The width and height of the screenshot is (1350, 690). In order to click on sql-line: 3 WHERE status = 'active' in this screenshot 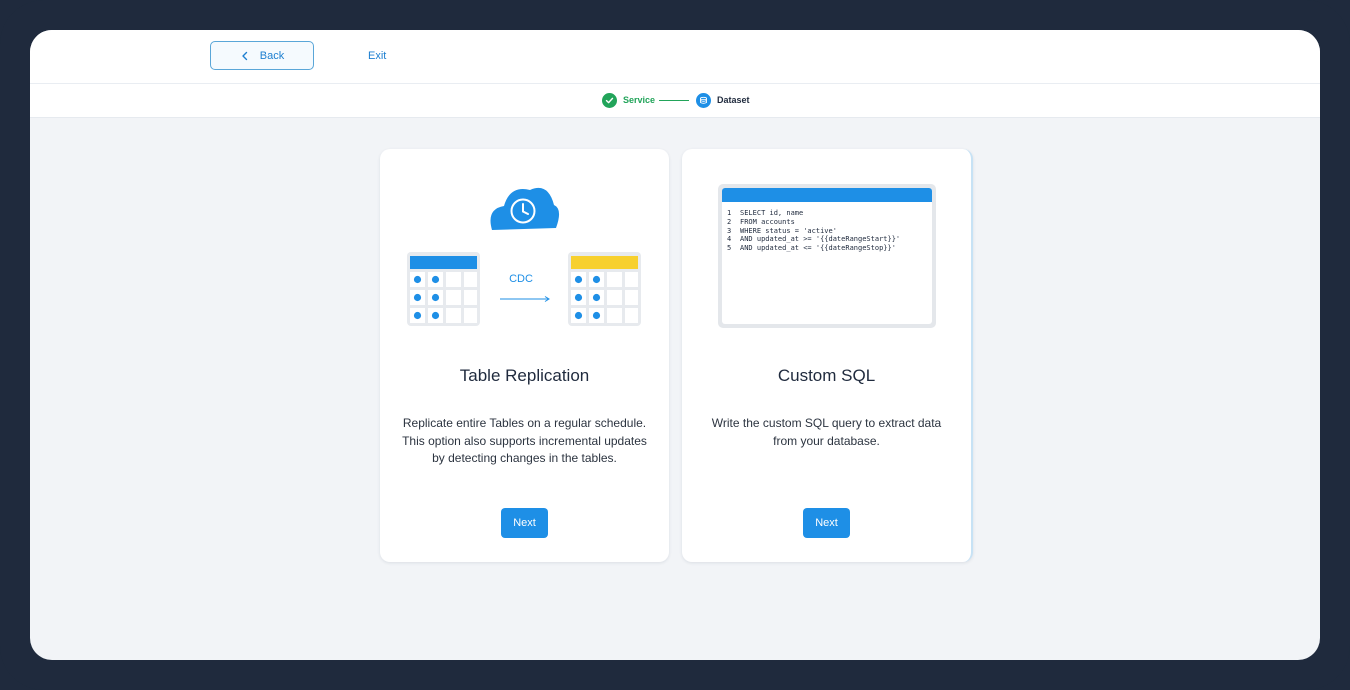, I will do `click(782, 230)`.